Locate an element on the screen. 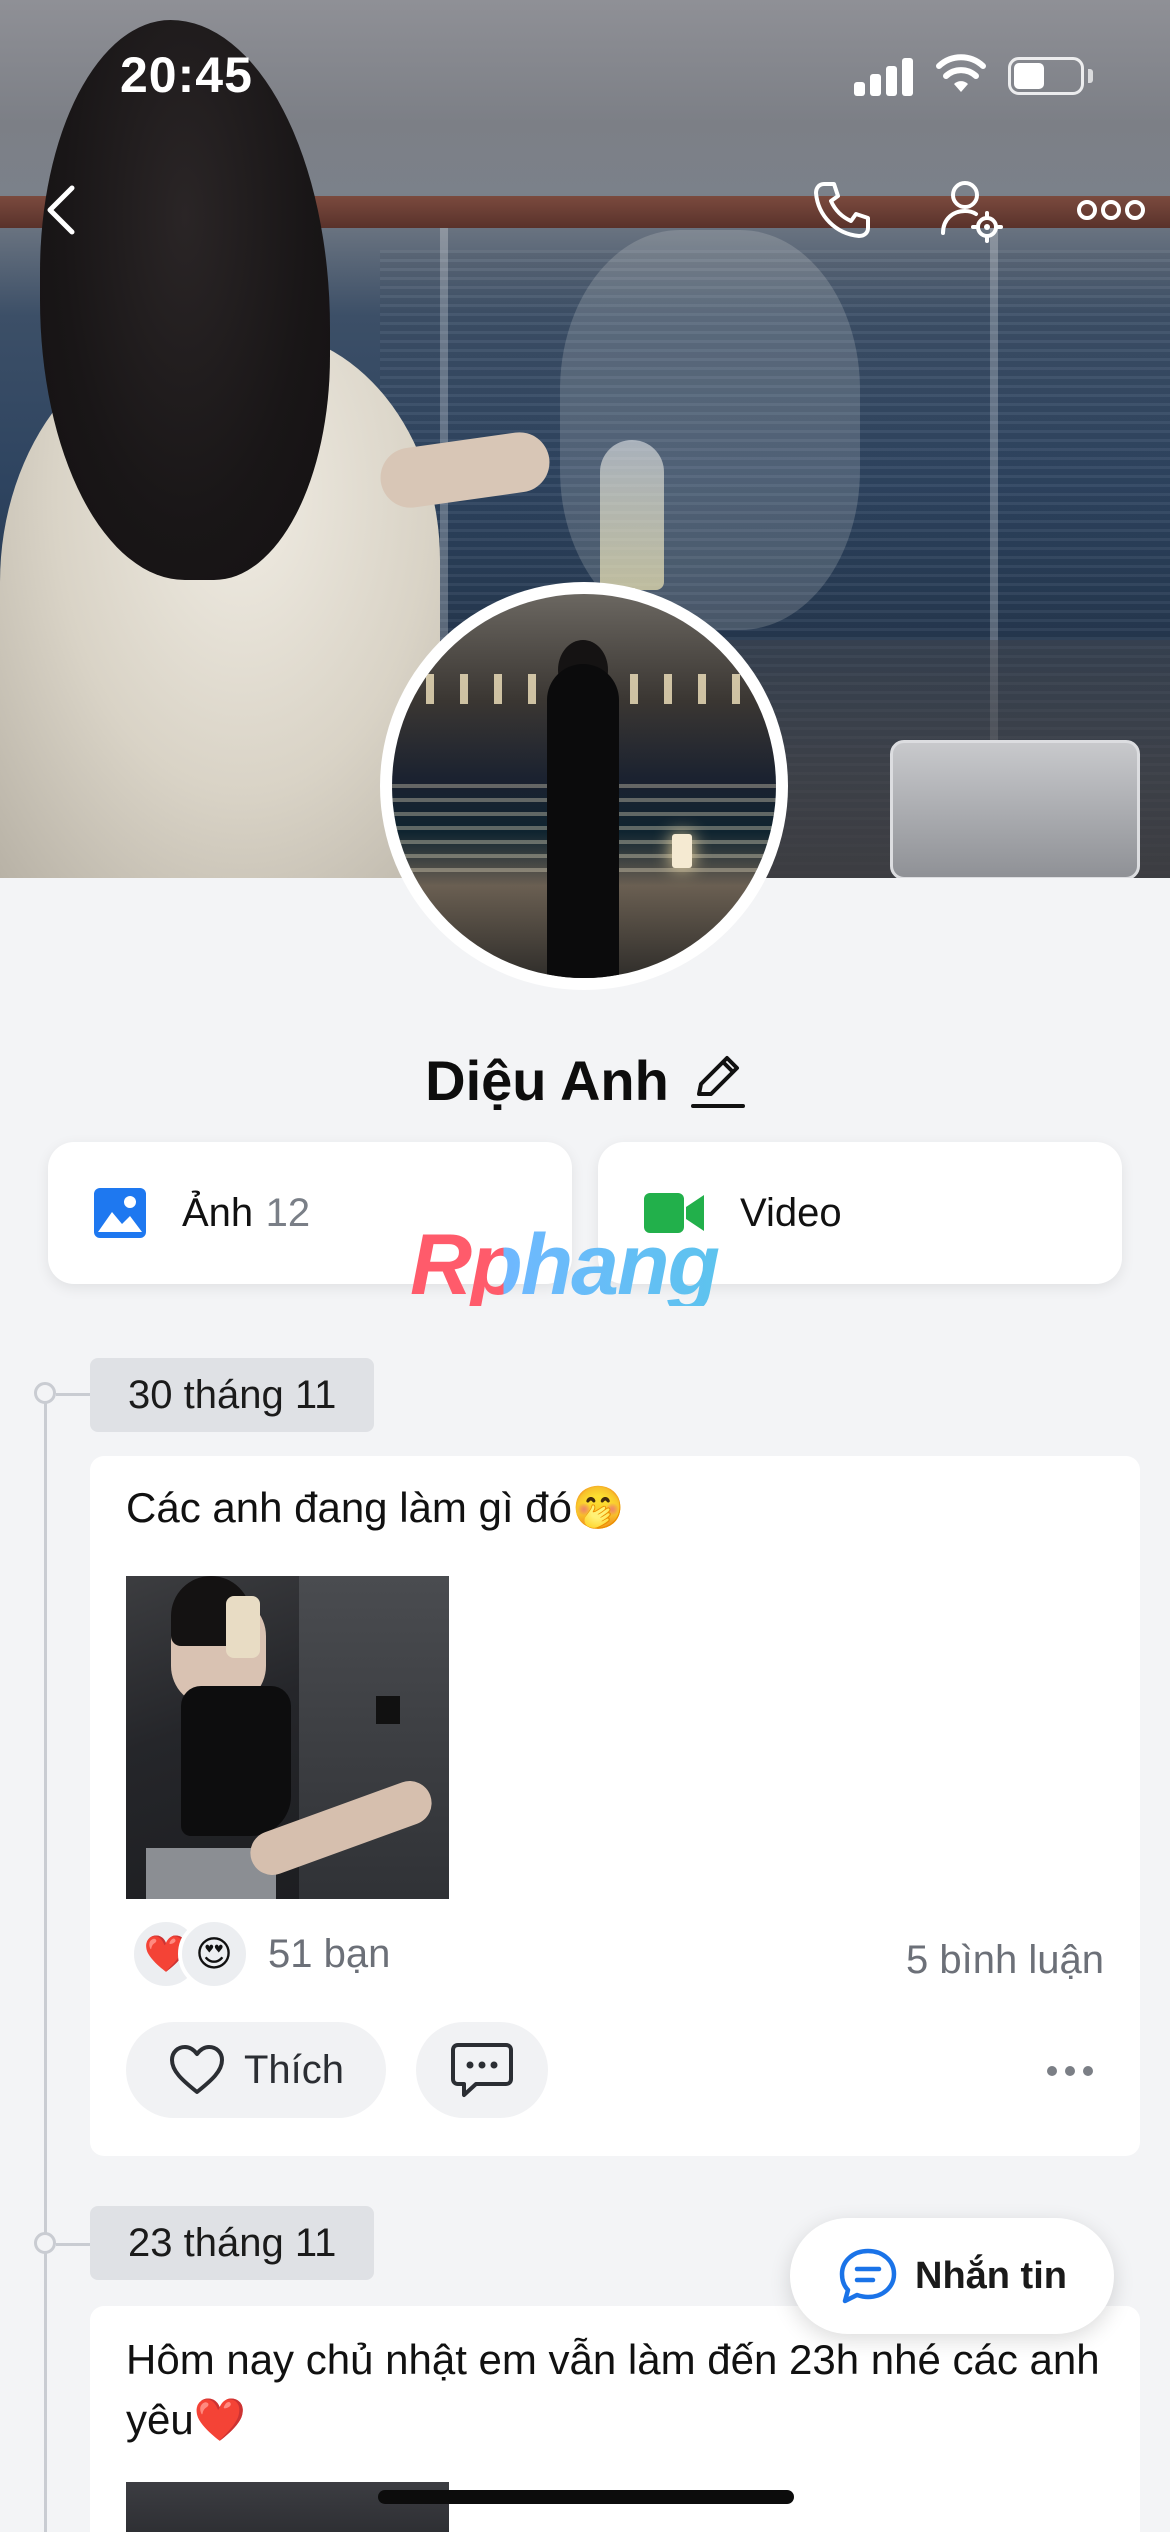  home-indicator is located at coordinates (586, 2497).